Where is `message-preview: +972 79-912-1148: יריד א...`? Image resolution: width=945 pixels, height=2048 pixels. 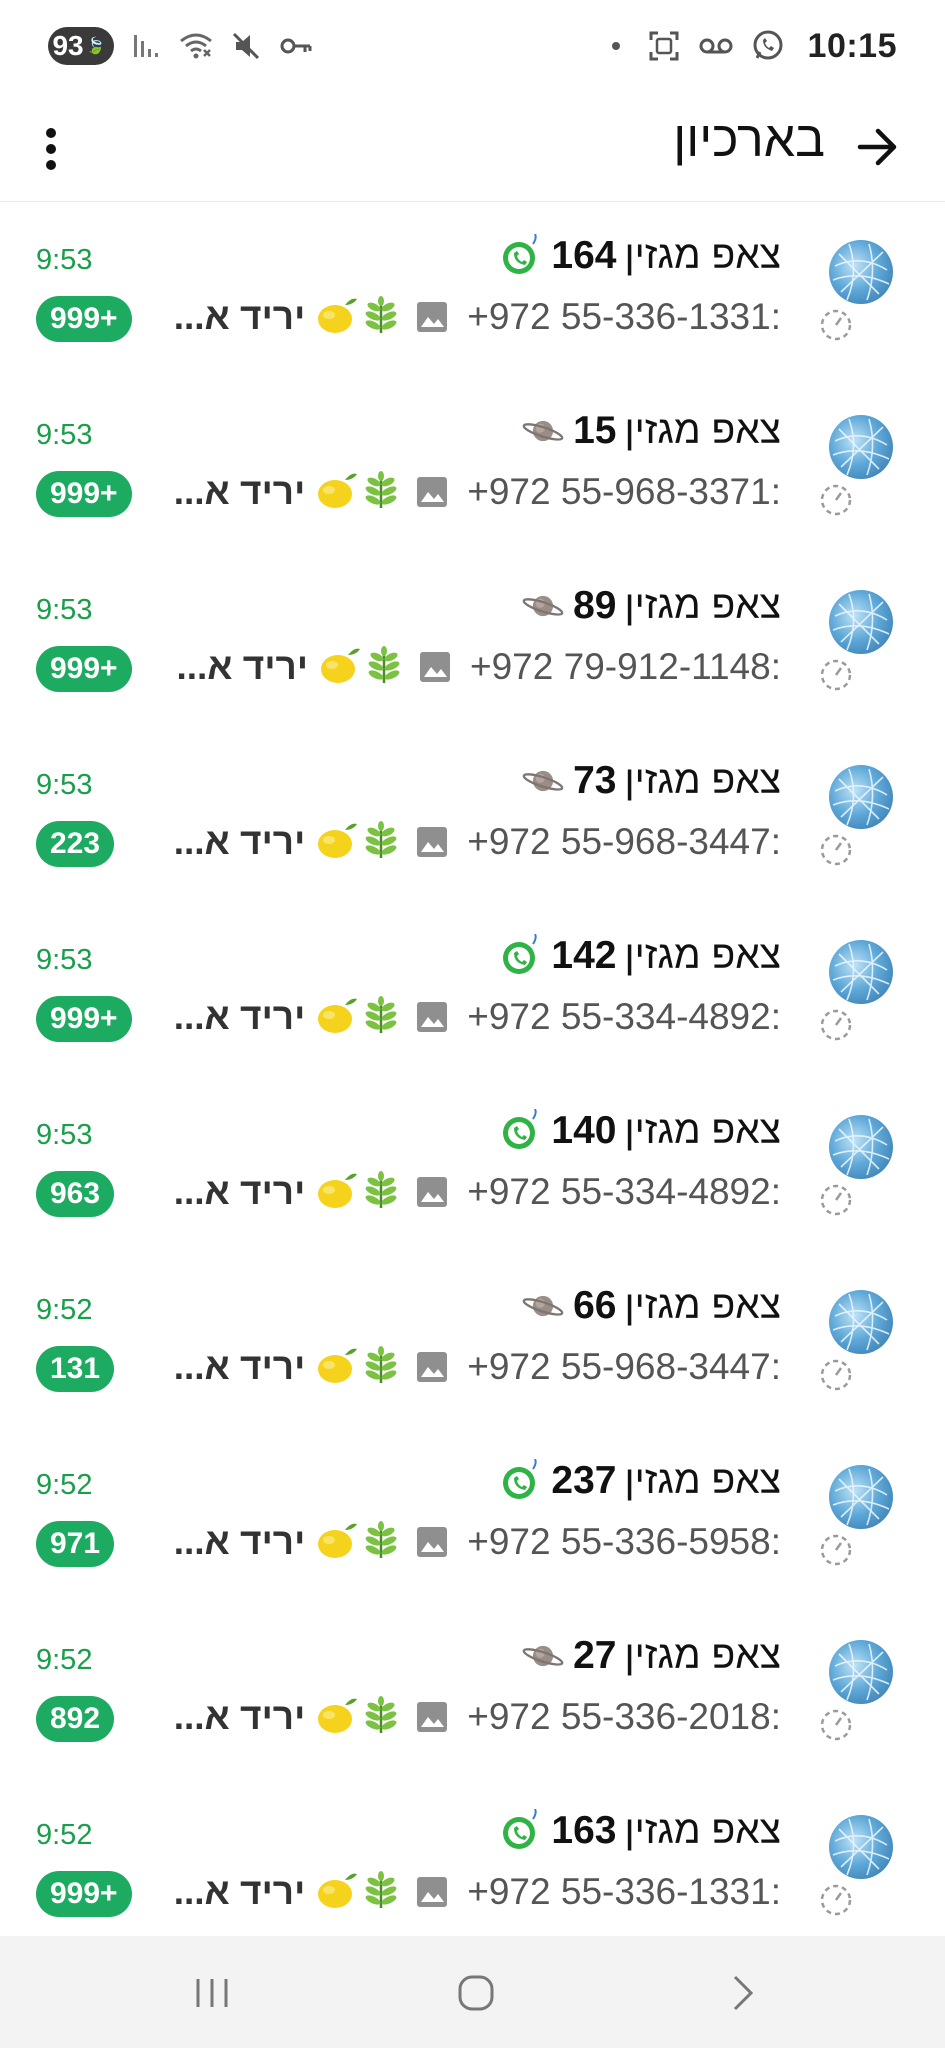 message-preview: +972 79-912-1148: יריד א... is located at coordinates (478, 667).